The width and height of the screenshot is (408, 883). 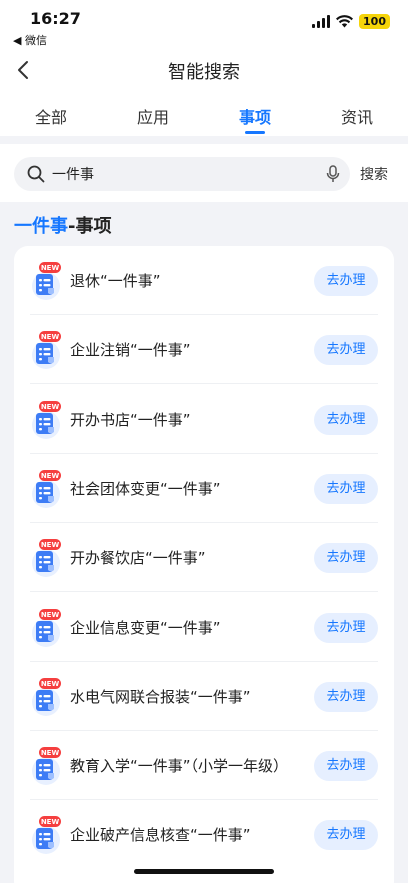 What do you see at coordinates (204, 23) in the screenshot?
I see `status-bar: 16:27 ◀ 微信 100` at bounding box center [204, 23].